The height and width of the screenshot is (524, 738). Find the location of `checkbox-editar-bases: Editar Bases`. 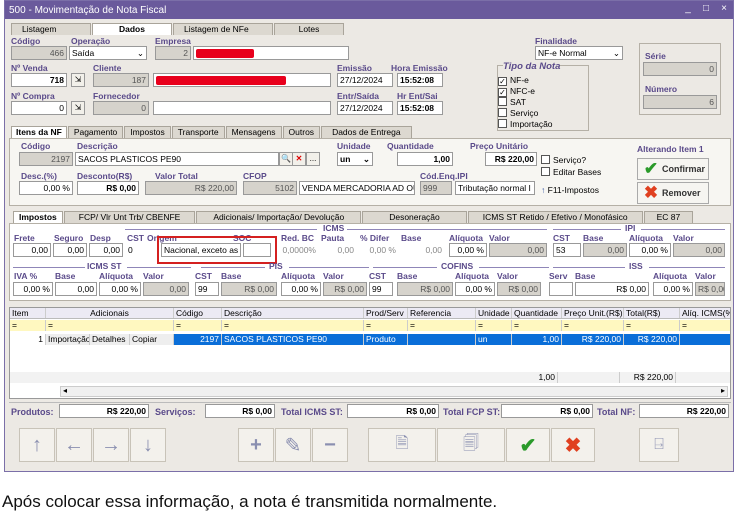

checkbox-editar-bases: Editar Bases is located at coordinates (571, 172).